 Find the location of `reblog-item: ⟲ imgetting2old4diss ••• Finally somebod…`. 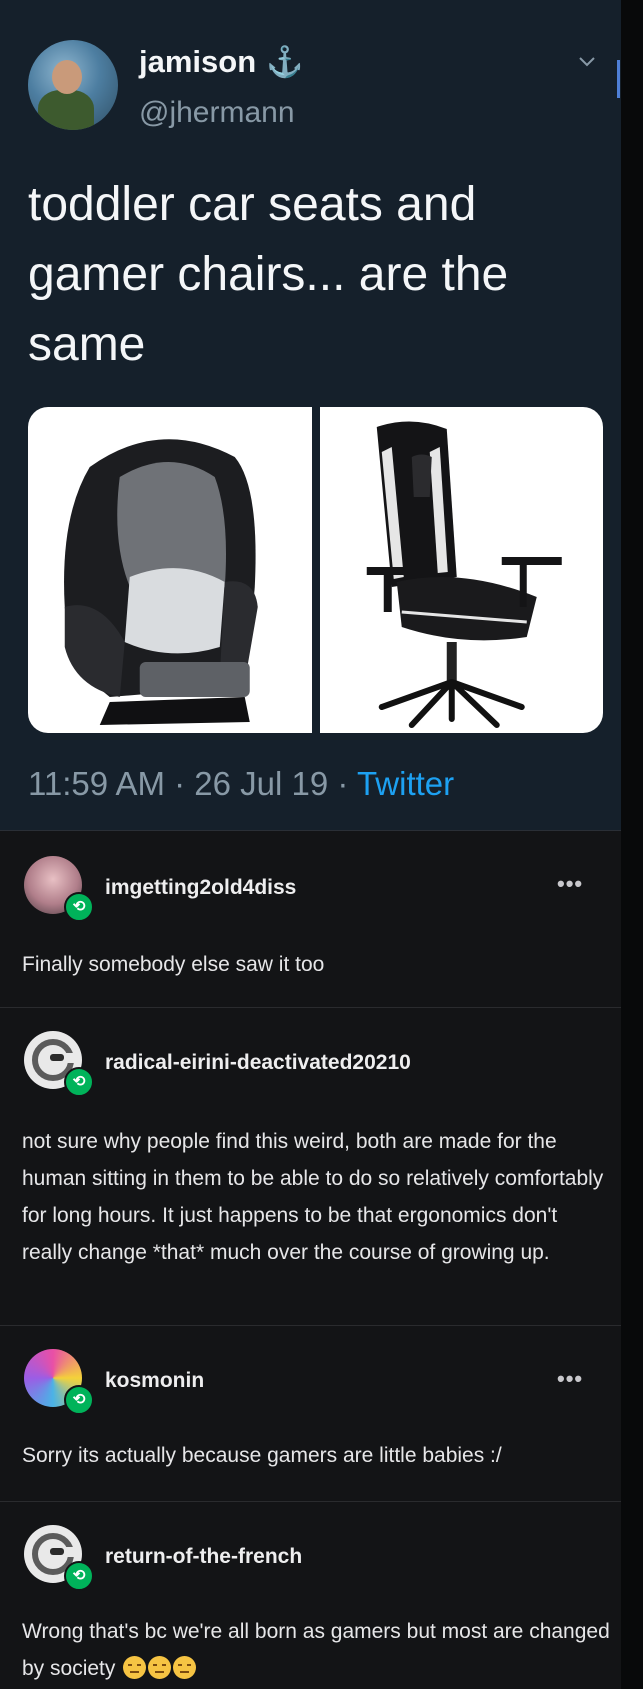

reblog-item: ⟲ imgetting2old4diss ••• Finally somebod… is located at coordinates (310, 919).